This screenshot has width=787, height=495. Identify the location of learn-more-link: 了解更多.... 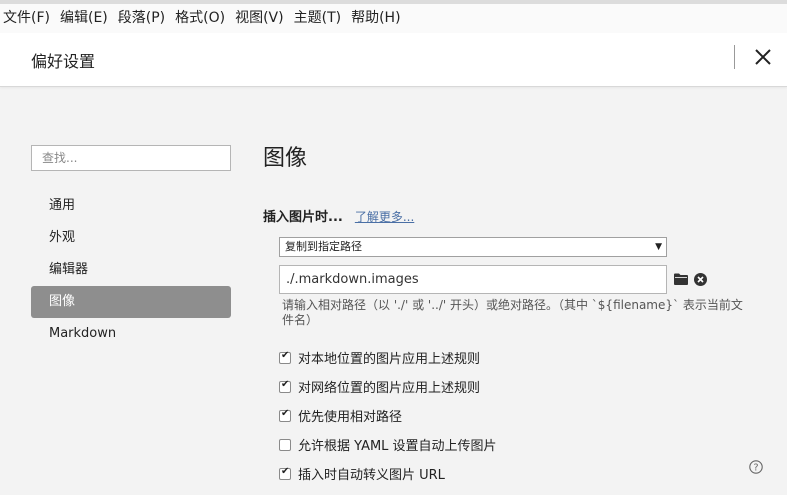
(384, 216).